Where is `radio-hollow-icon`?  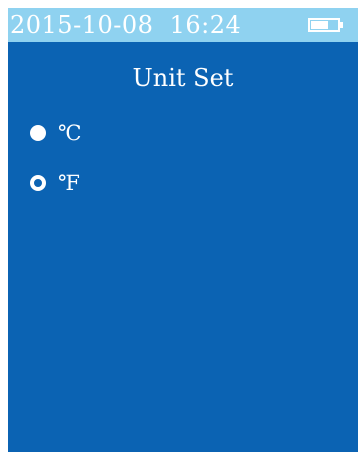 radio-hollow-icon is located at coordinates (38, 183).